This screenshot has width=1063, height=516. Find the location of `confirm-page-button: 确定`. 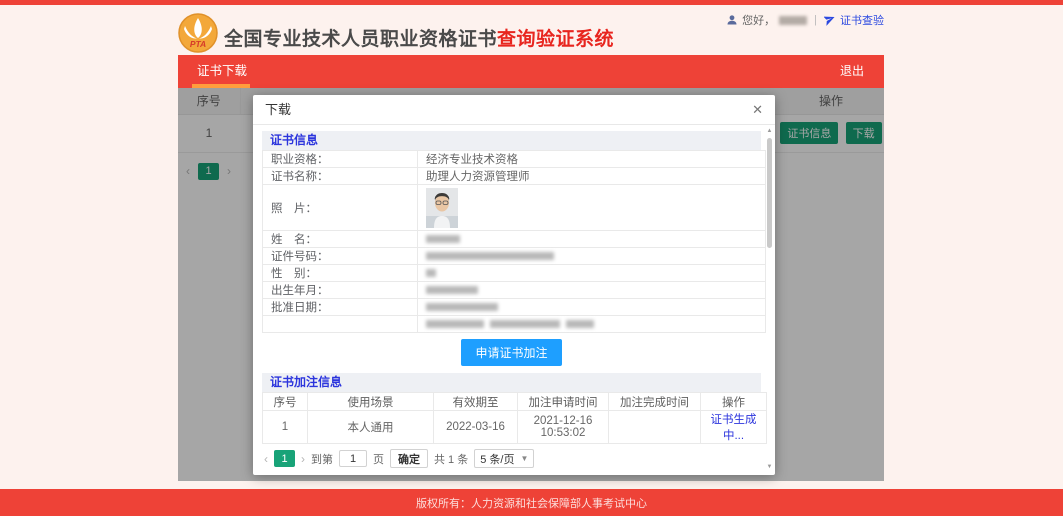

confirm-page-button: 确定 is located at coordinates (409, 458).